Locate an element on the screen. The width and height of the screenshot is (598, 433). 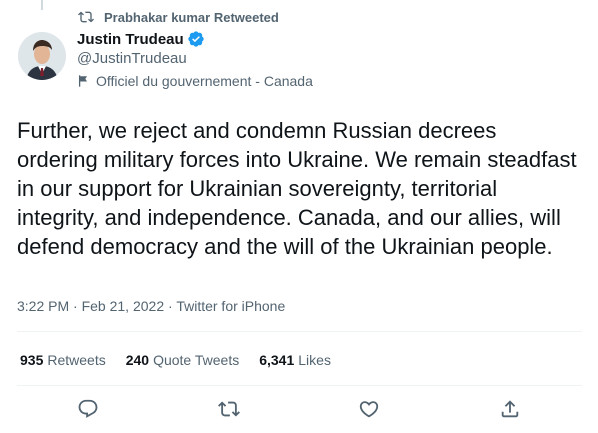
like-icon is located at coordinates (369, 409).